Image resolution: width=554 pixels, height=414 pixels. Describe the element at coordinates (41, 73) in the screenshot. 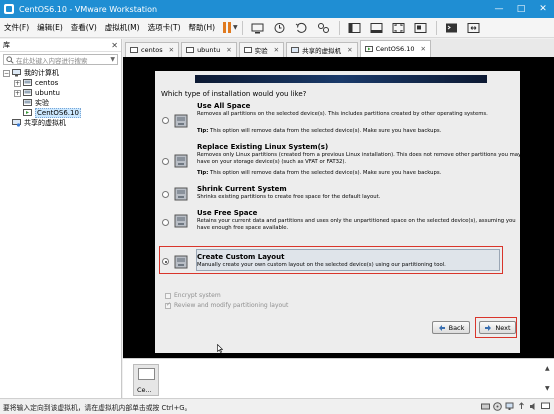

I see `tree-label: 我的计算机` at that location.